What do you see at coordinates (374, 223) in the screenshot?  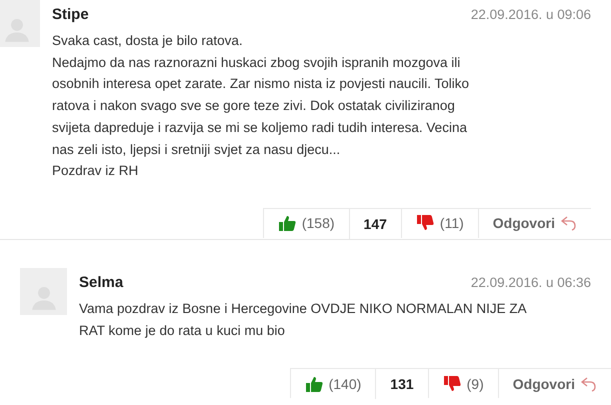 I see `vote-score: 147` at bounding box center [374, 223].